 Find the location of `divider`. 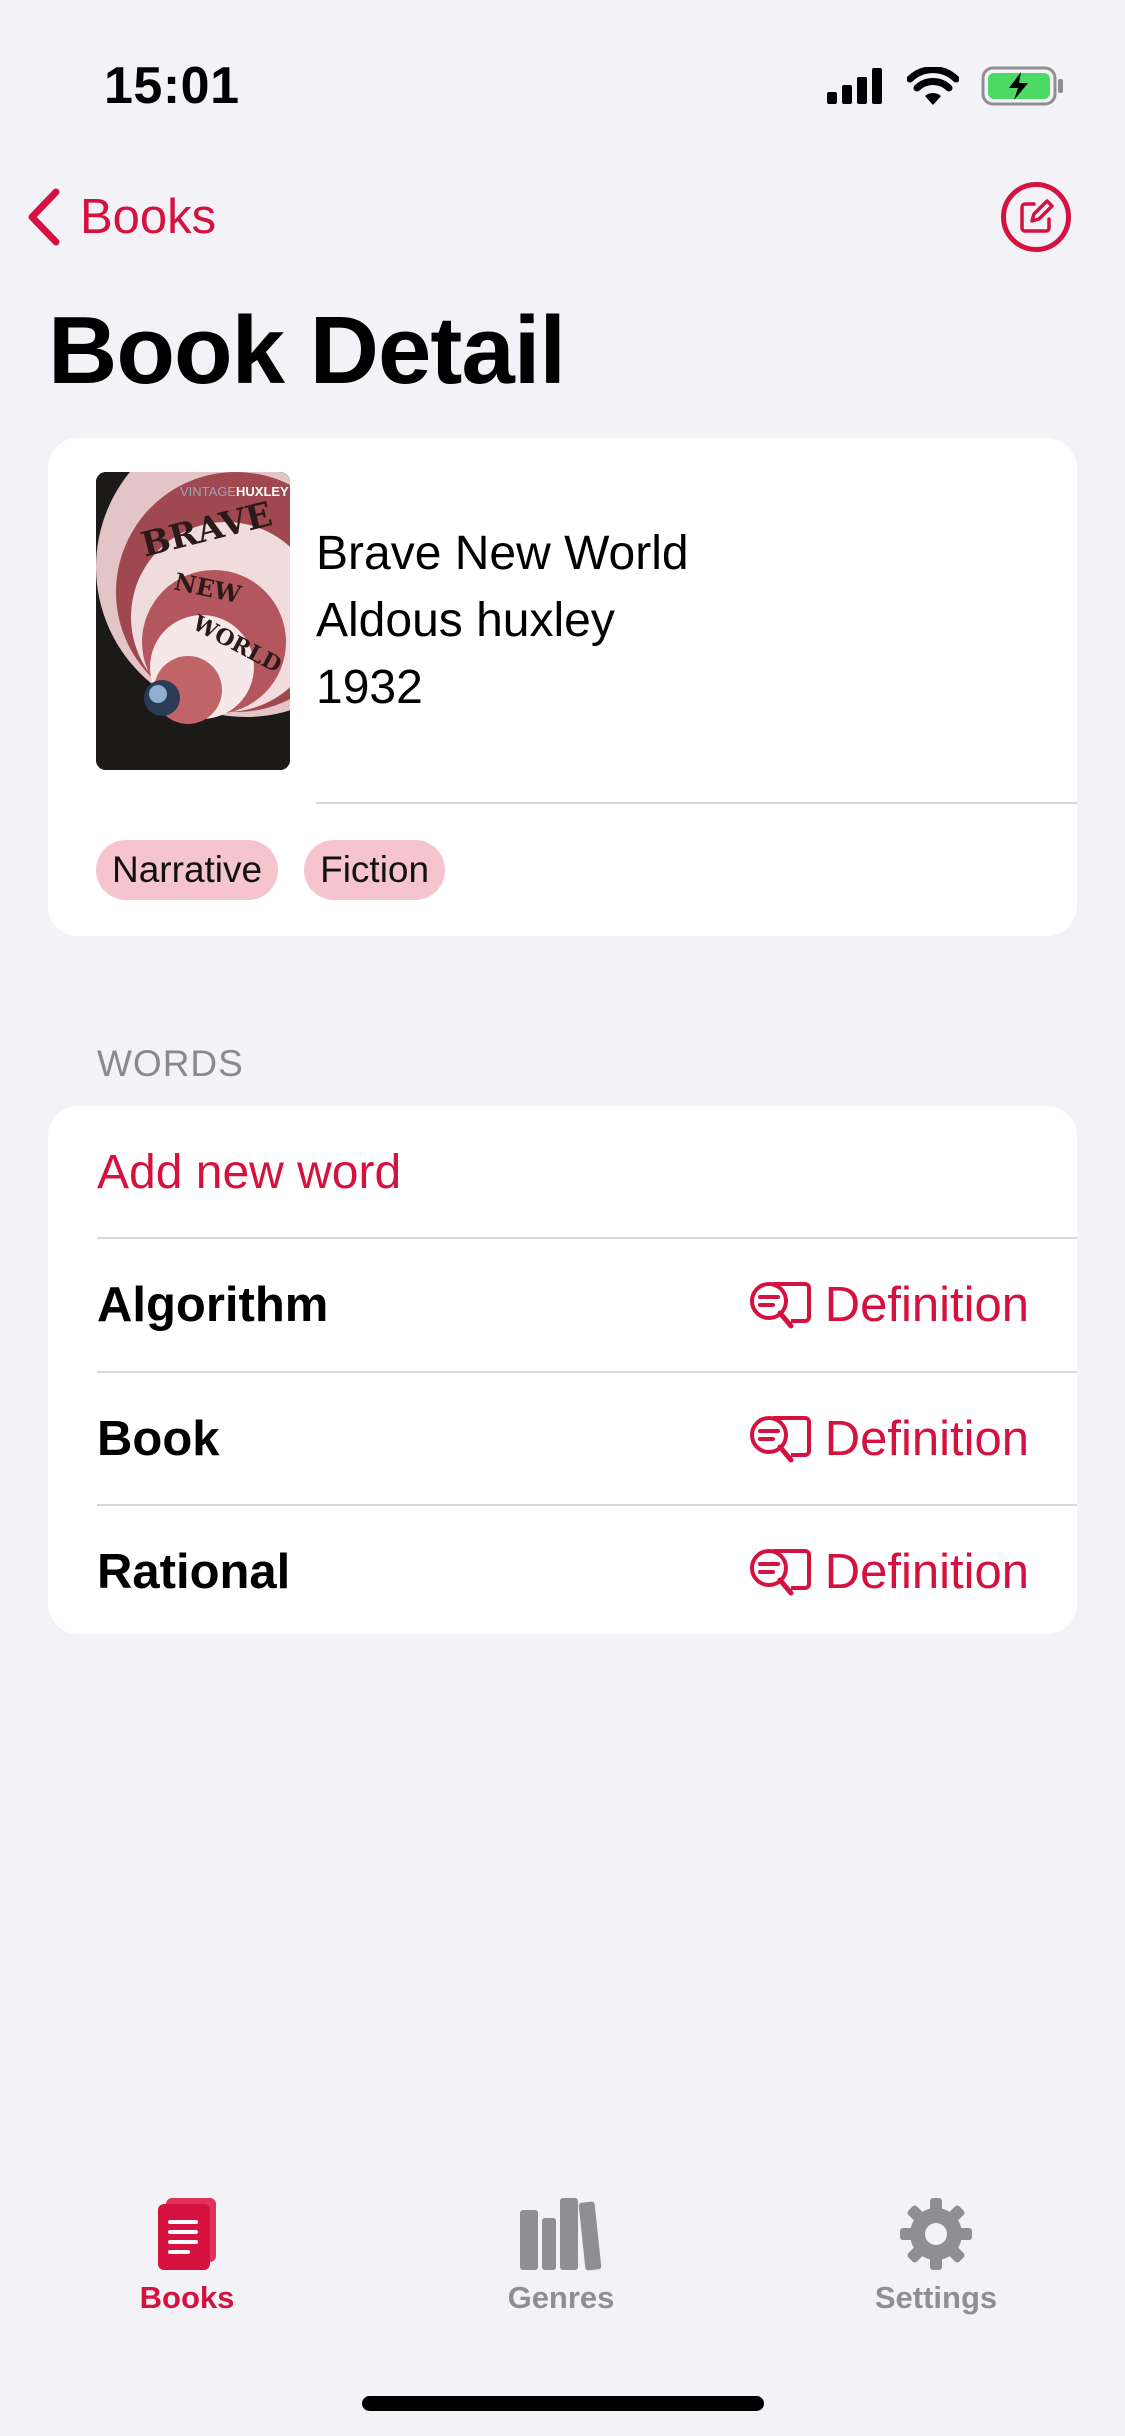

divider is located at coordinates (696, 803).